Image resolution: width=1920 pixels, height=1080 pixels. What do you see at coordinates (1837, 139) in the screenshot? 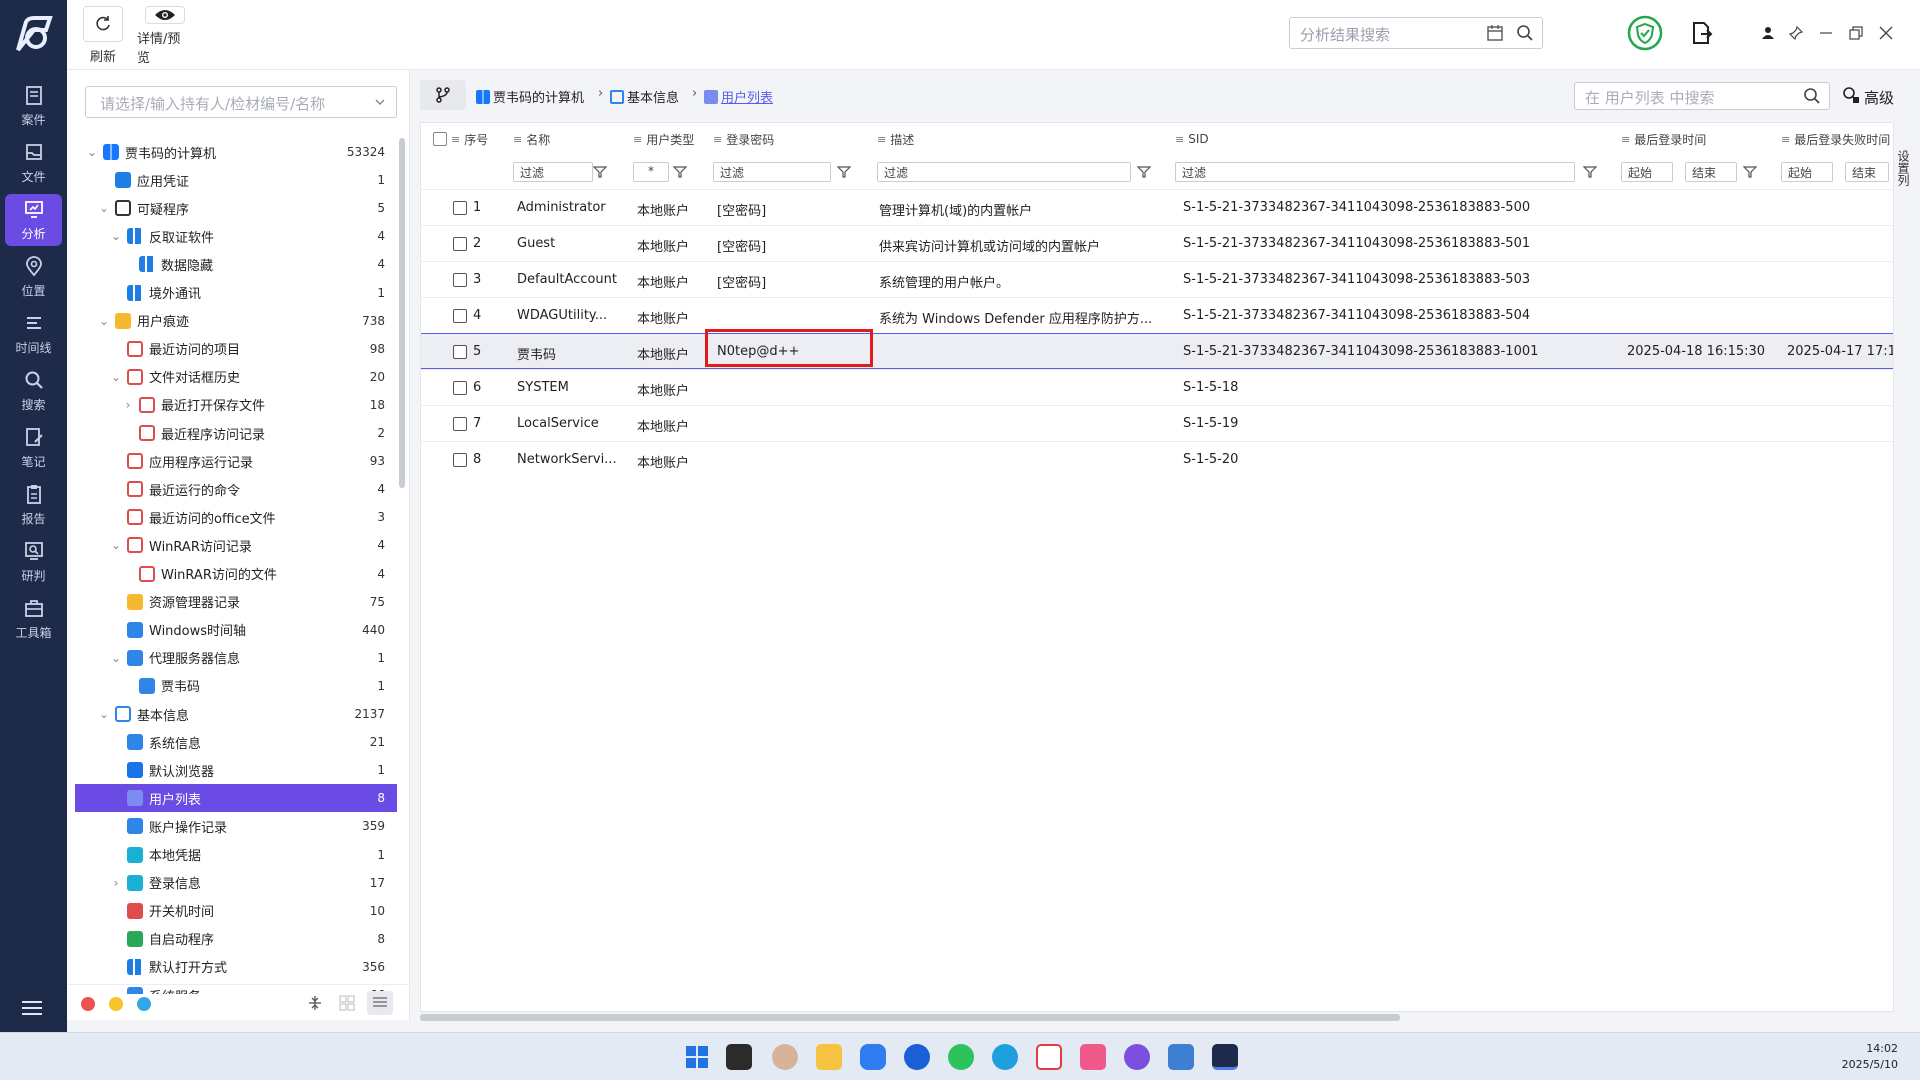
I see `column-header-last-fail: ≡ 最后登录失败时间` at bounding box center [1837, 139].